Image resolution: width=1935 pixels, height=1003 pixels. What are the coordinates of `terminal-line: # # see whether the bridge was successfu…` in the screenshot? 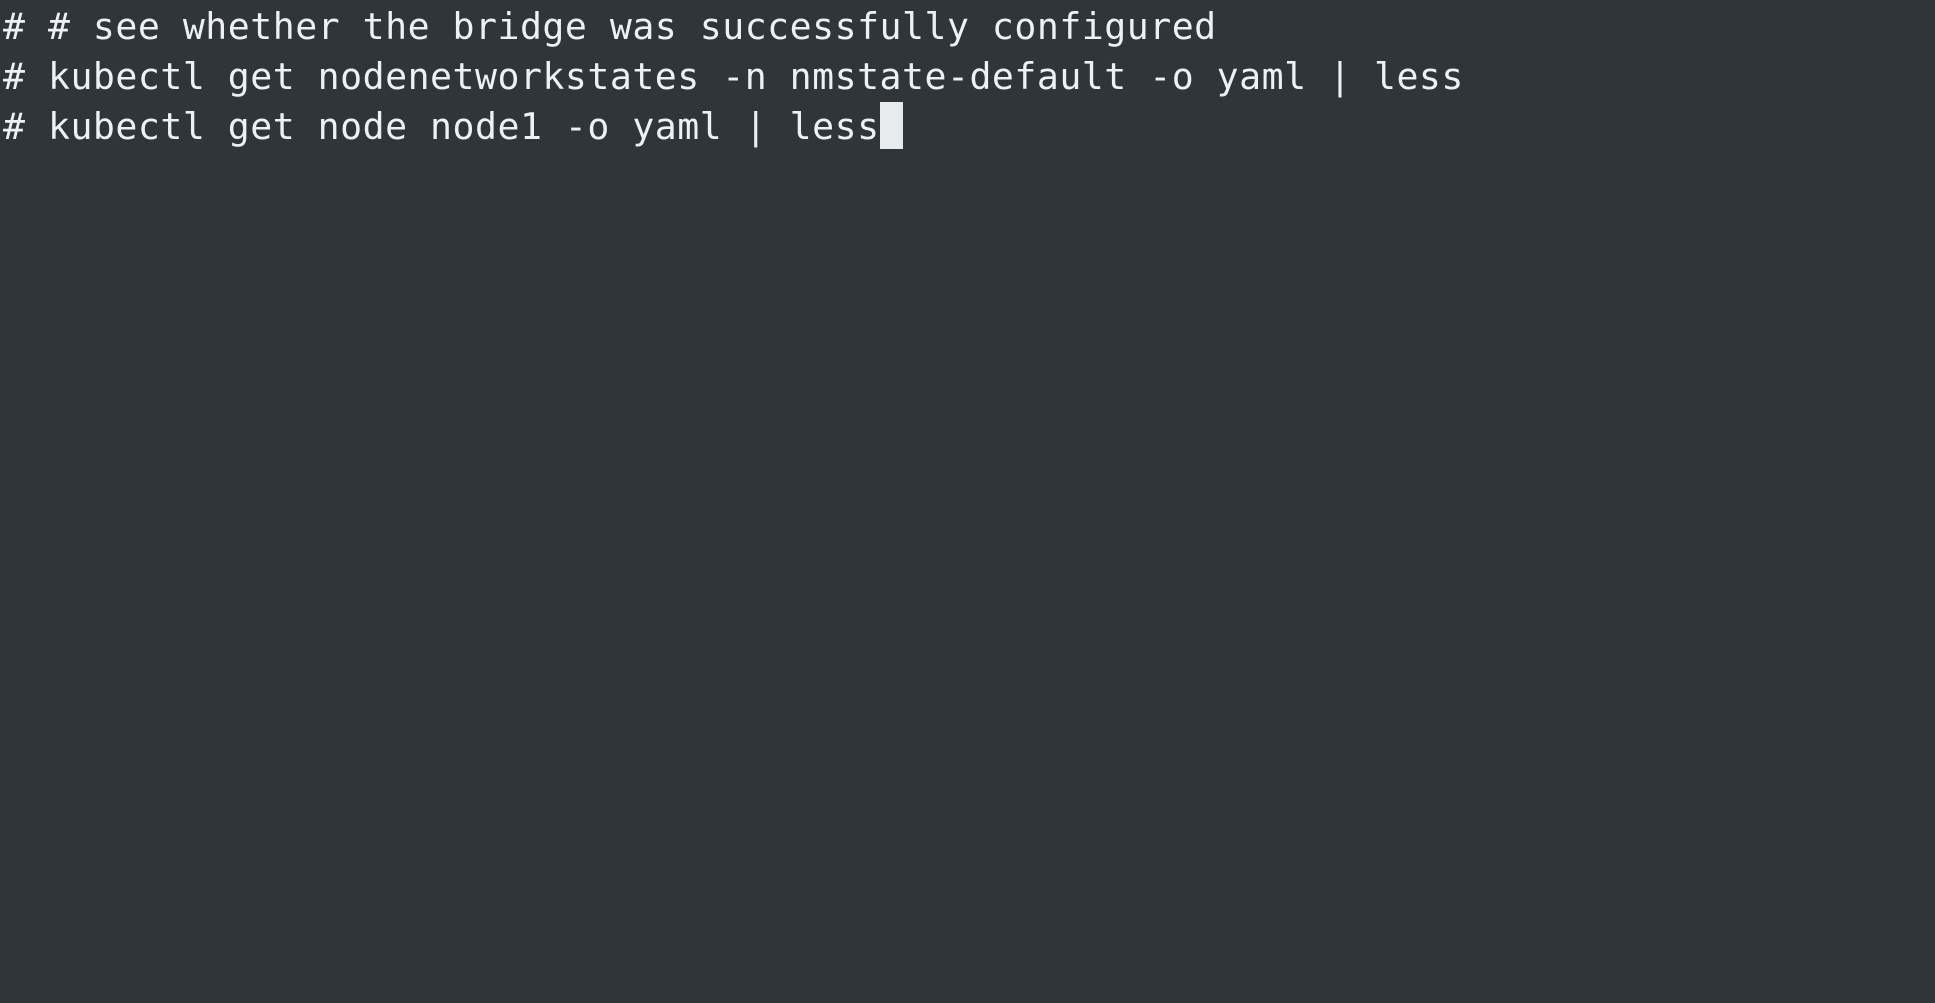 It's located at (969, 27).